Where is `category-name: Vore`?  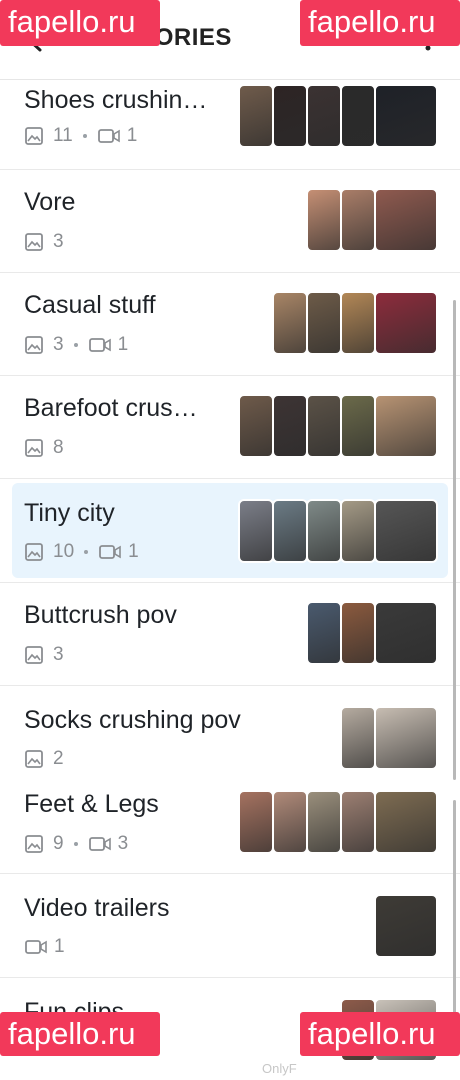 category-name: Vore is located at coordinates (50, 202).